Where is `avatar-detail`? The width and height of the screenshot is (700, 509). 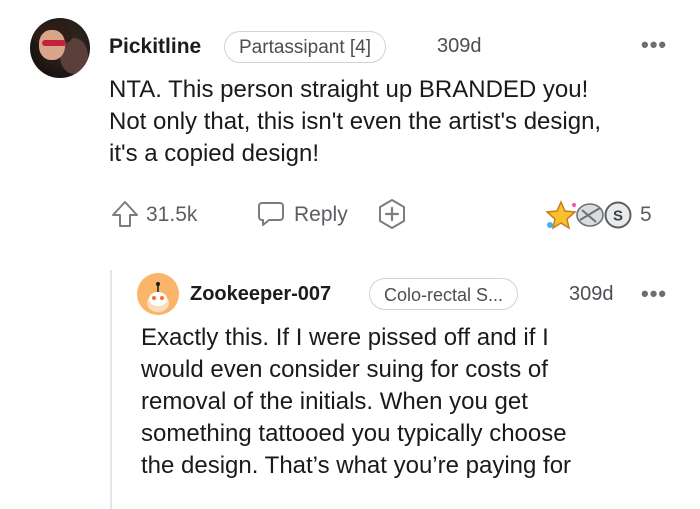
avatar-detail is located at coordinates (54, 43).